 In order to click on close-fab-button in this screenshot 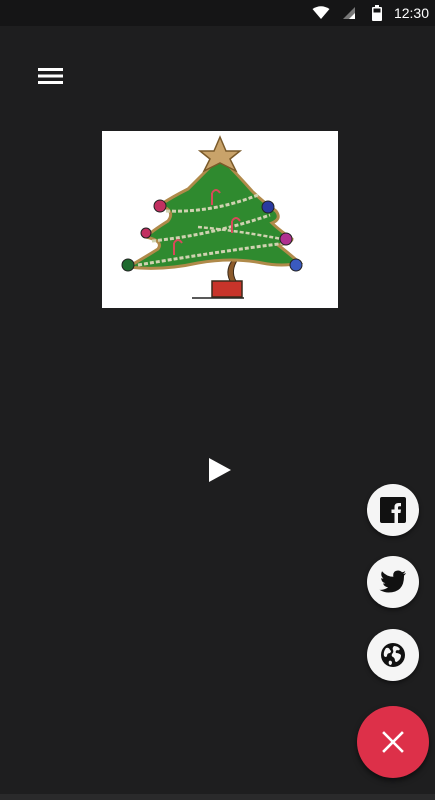, I will do `click(393, 742)`.